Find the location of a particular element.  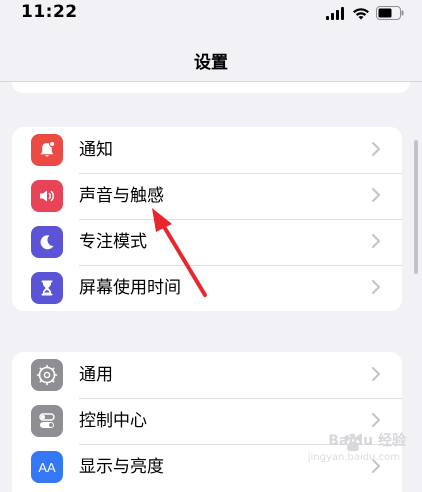

wifi-icon is located at coordinates (361, 13).